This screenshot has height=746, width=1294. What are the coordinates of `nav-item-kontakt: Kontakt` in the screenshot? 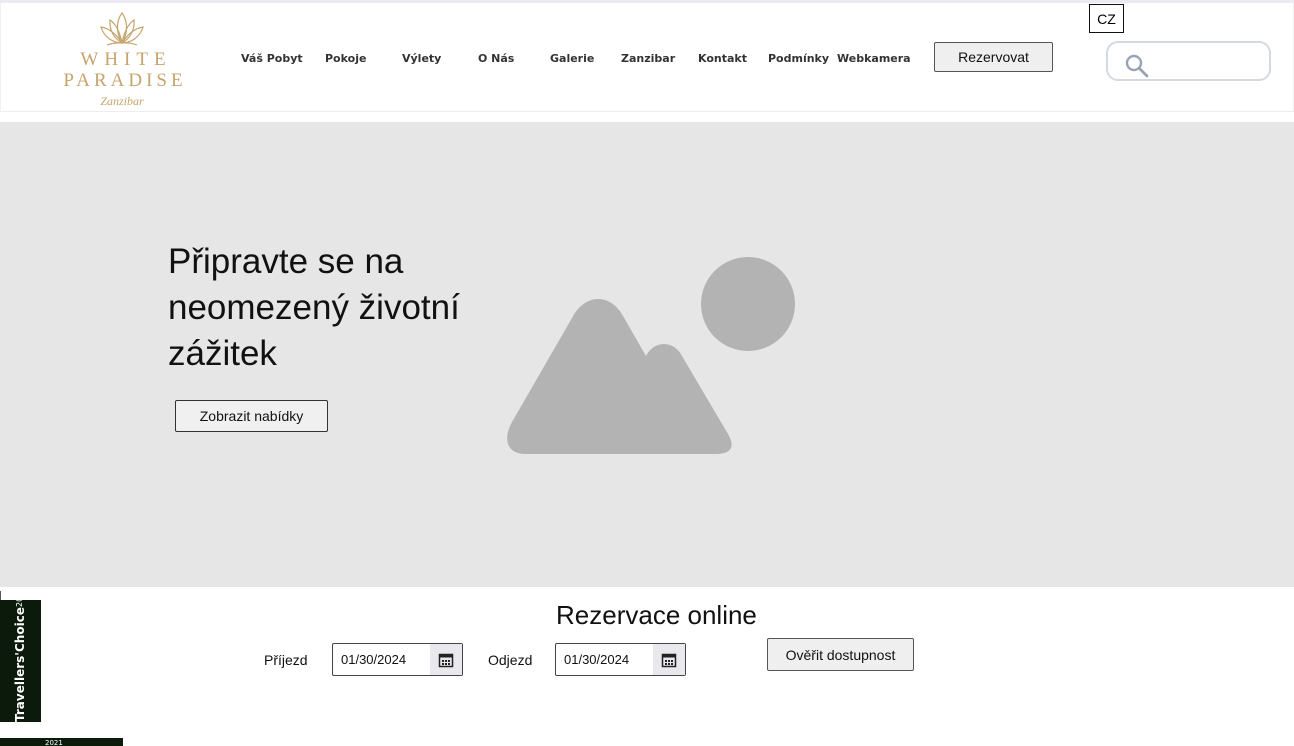 It's located at (722, 58).